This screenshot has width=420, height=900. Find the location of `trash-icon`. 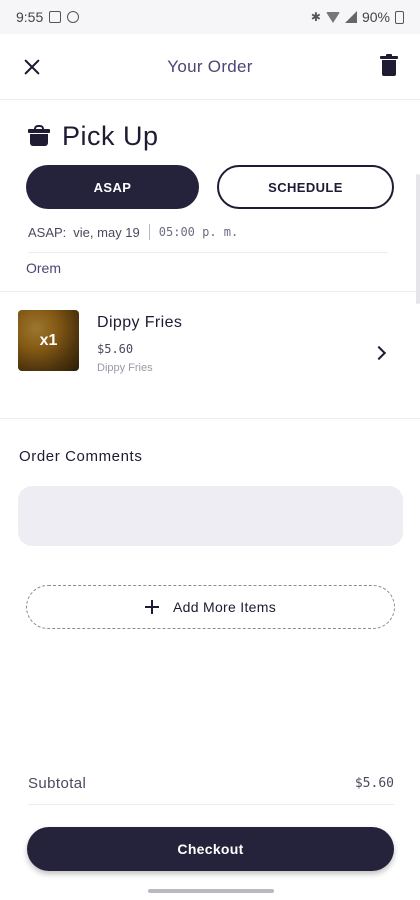

trash-icon is located at coordinates (389, 66).